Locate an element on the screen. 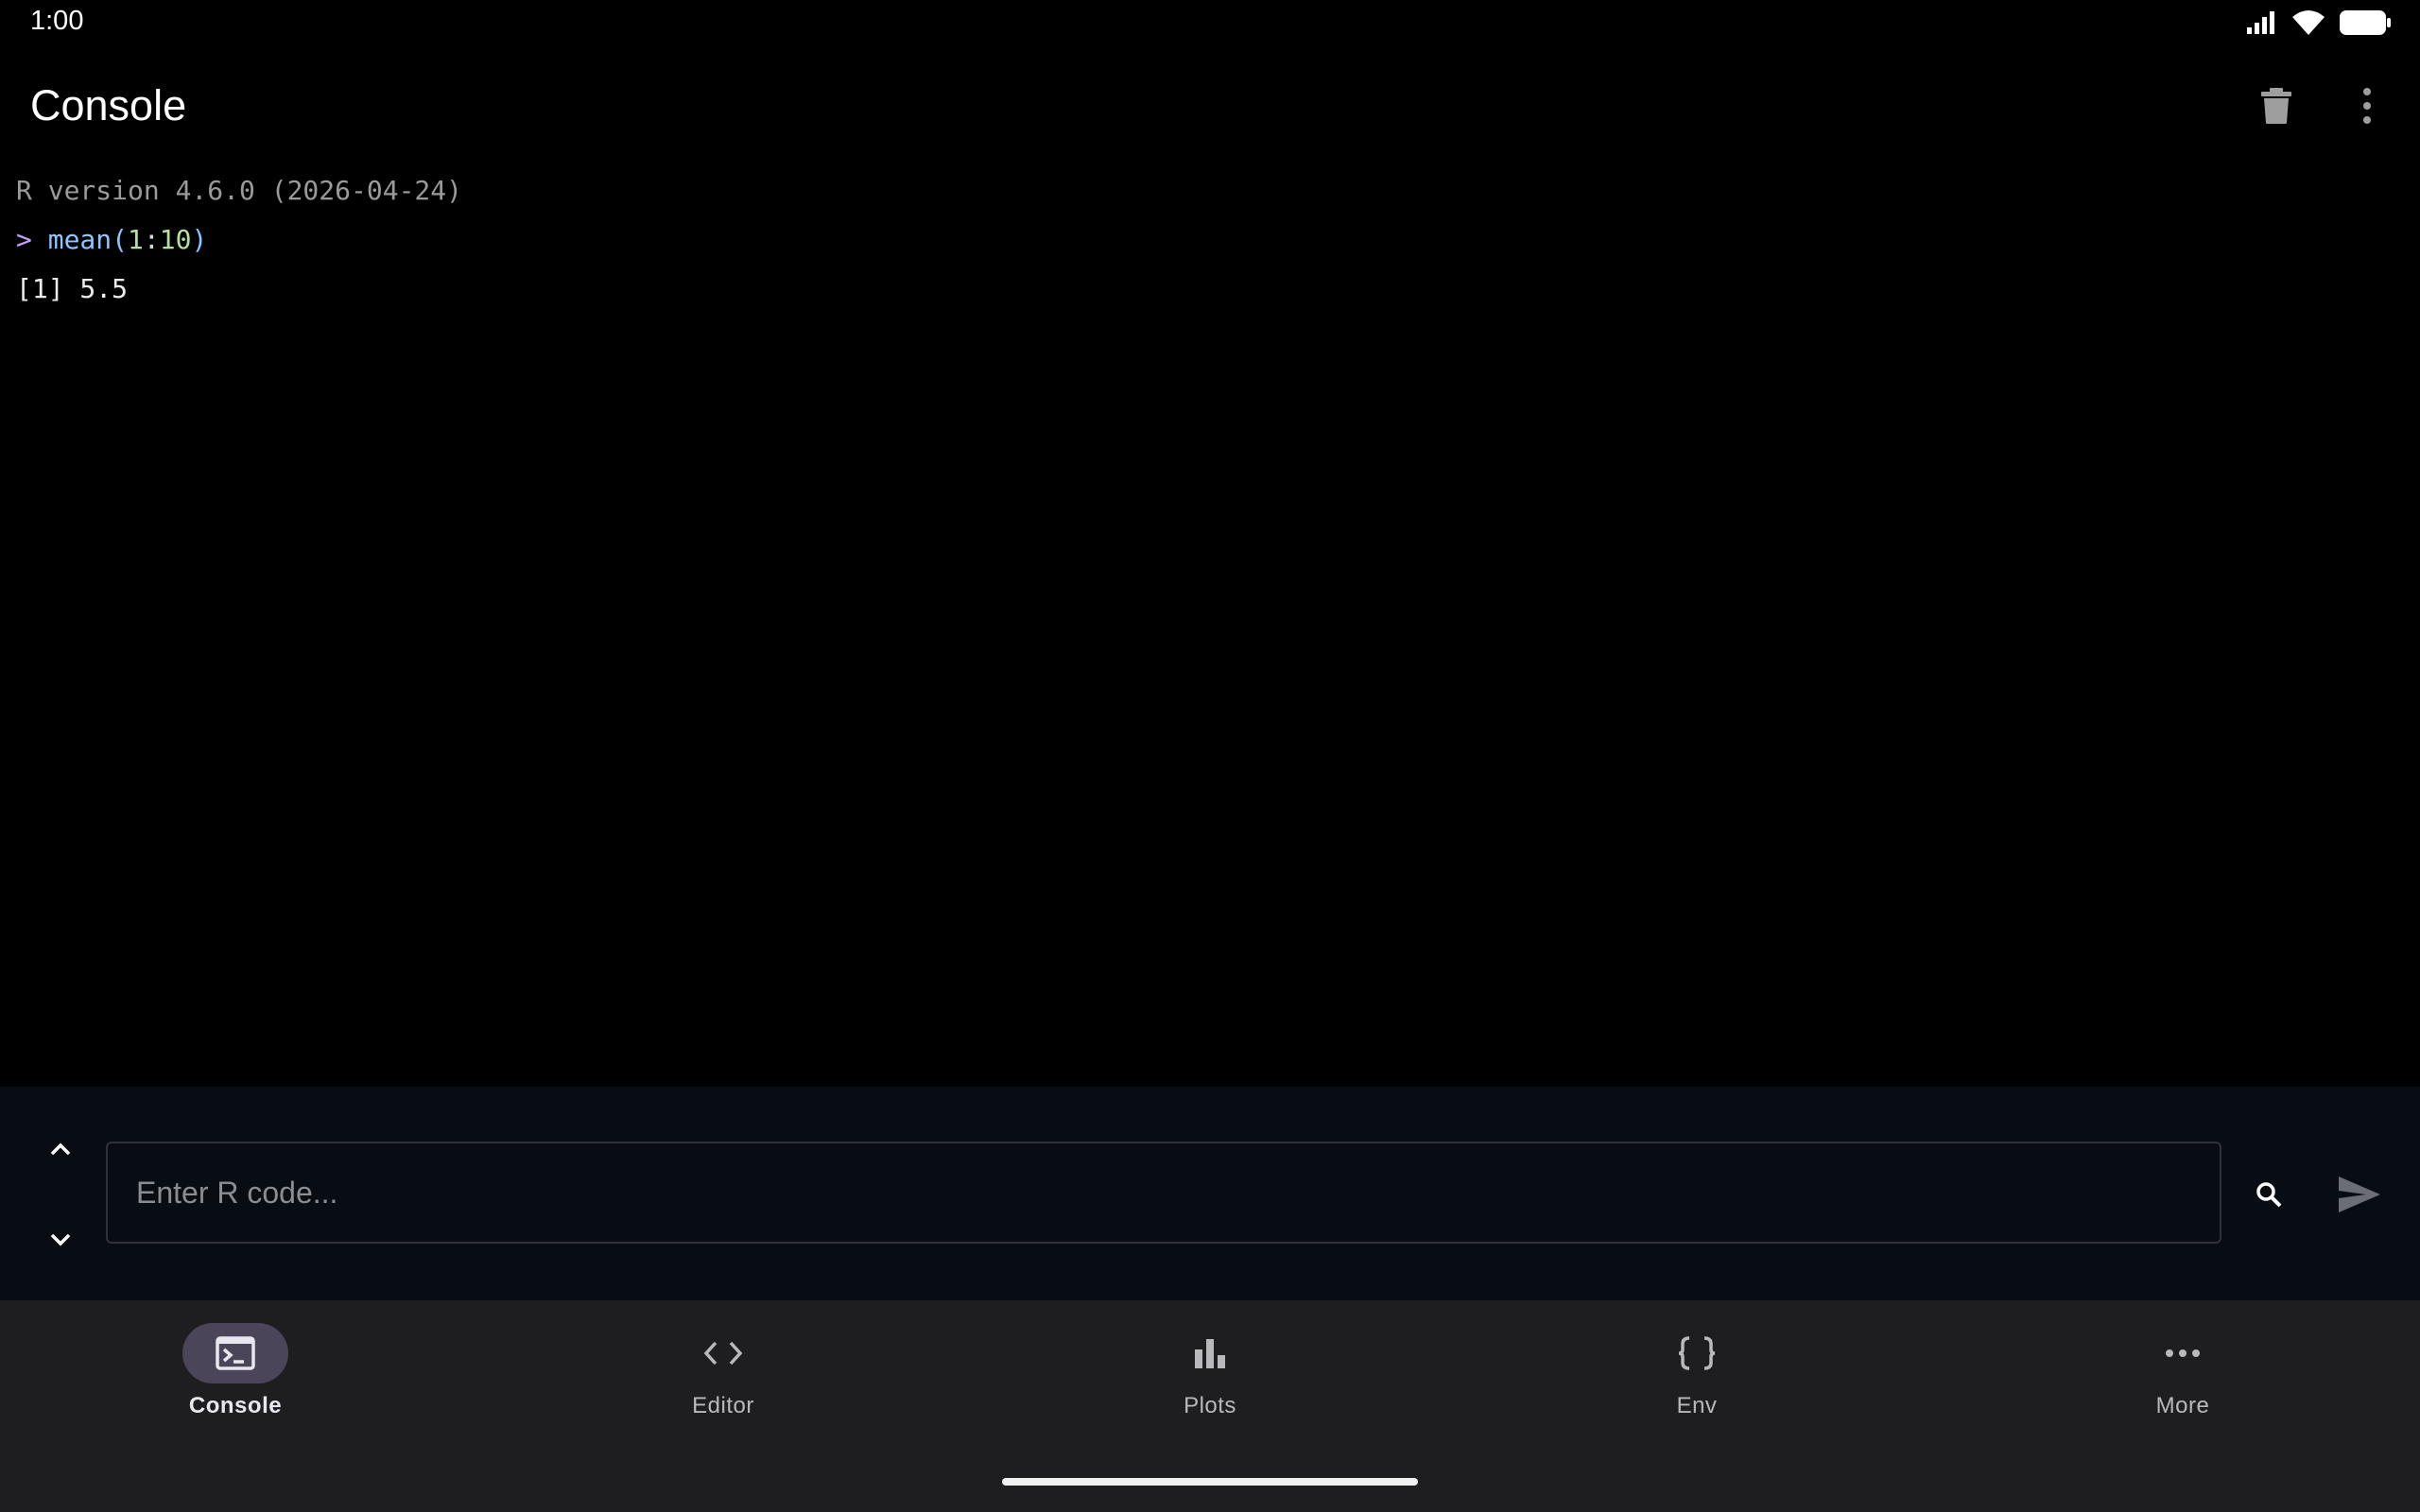  chevron-down-icon is located at coordinates (60, 1239).